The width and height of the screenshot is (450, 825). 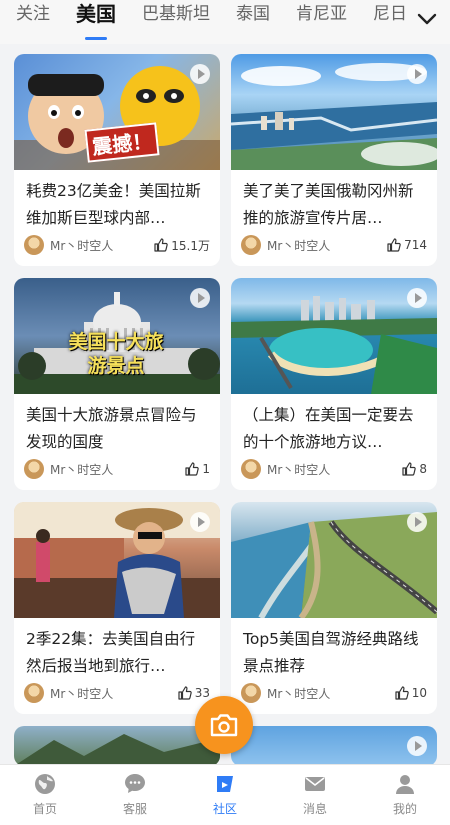 I want to click on nav-label: 客服, so click(x=134, y=809).